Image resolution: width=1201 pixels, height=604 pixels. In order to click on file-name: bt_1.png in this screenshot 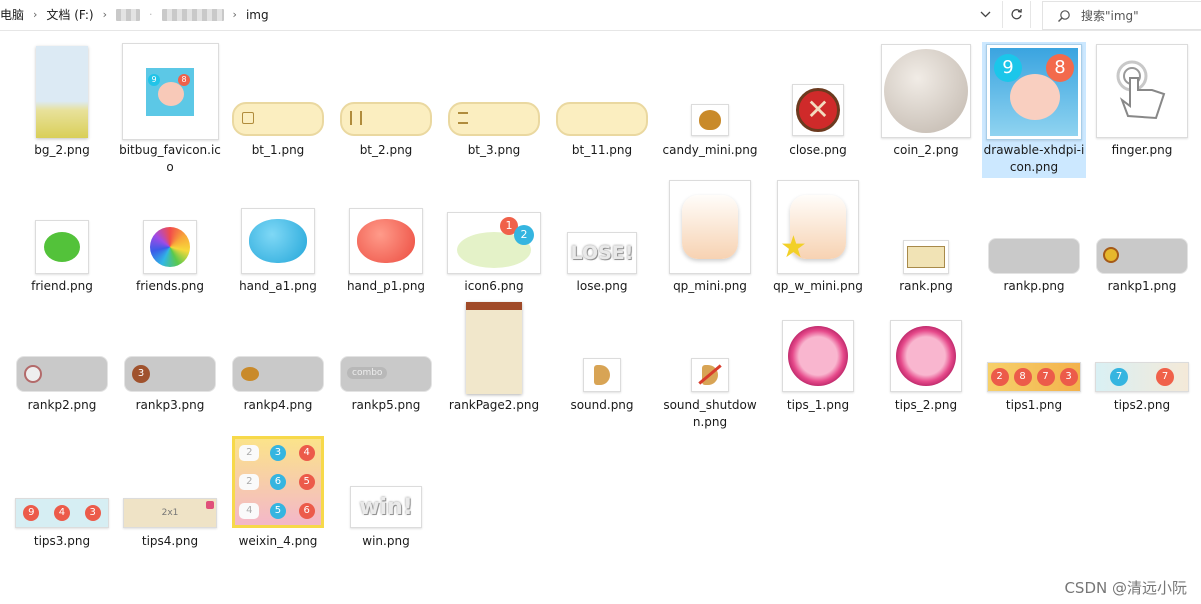, I will do `click(278, 150)`.